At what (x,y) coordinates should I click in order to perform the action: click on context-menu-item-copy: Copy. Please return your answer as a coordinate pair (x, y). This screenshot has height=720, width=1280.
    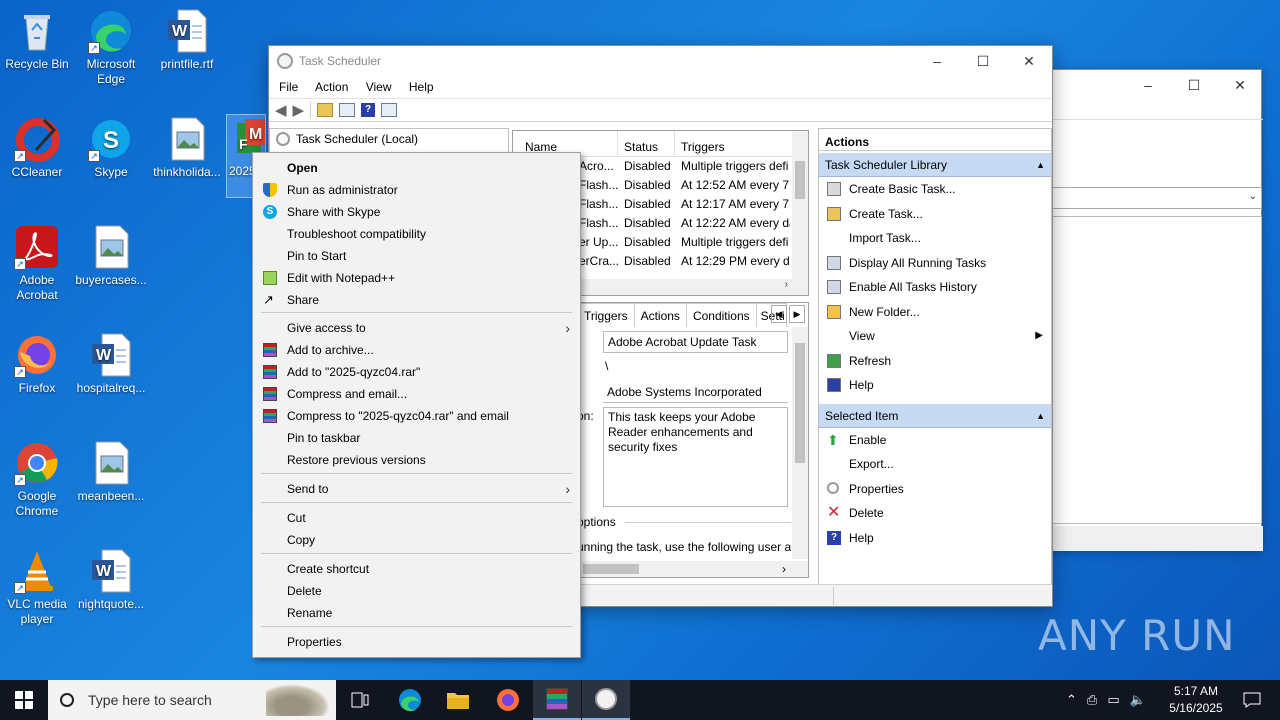
    Looking at the image, I should click on (416, 540).